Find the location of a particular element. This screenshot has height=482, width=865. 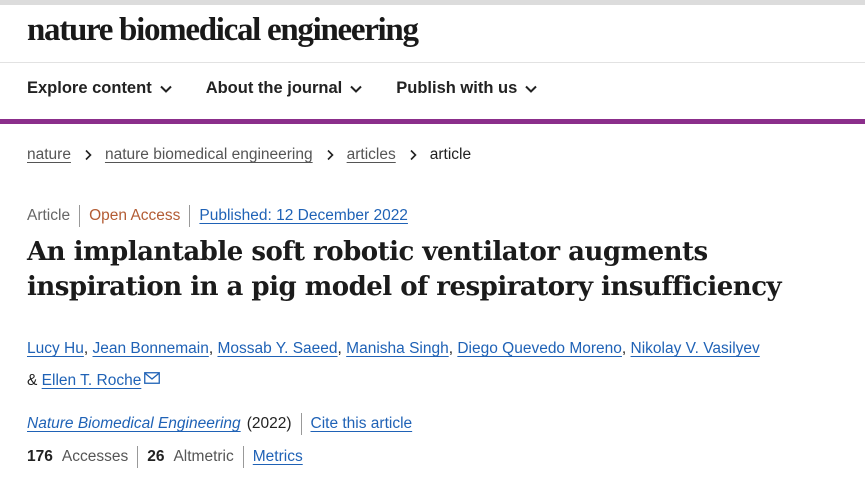

metrics-link: Metrics is located at coordinates (278, 457).